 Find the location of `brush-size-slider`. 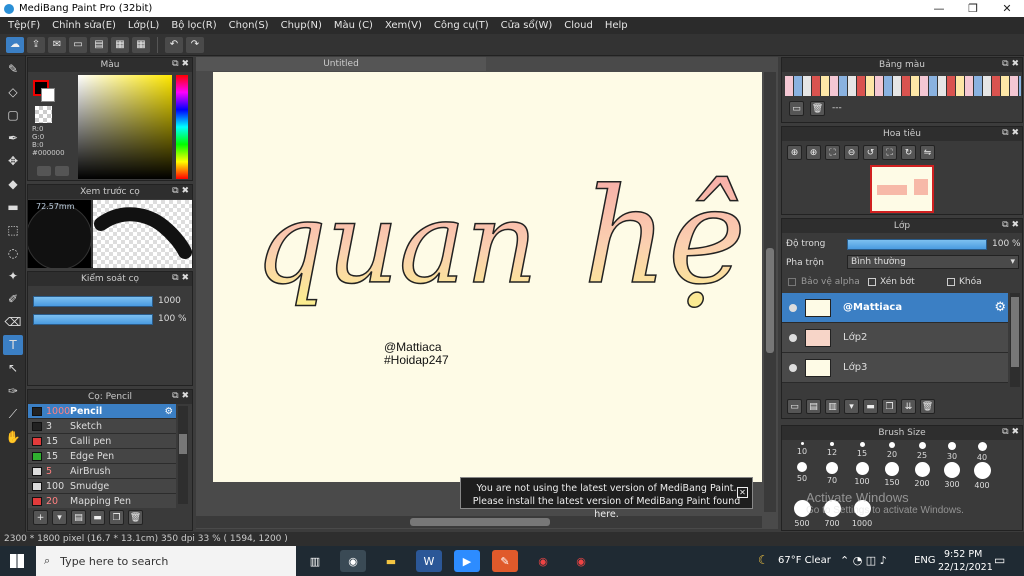

brush-size-slider is located at coordinates (93, 301).